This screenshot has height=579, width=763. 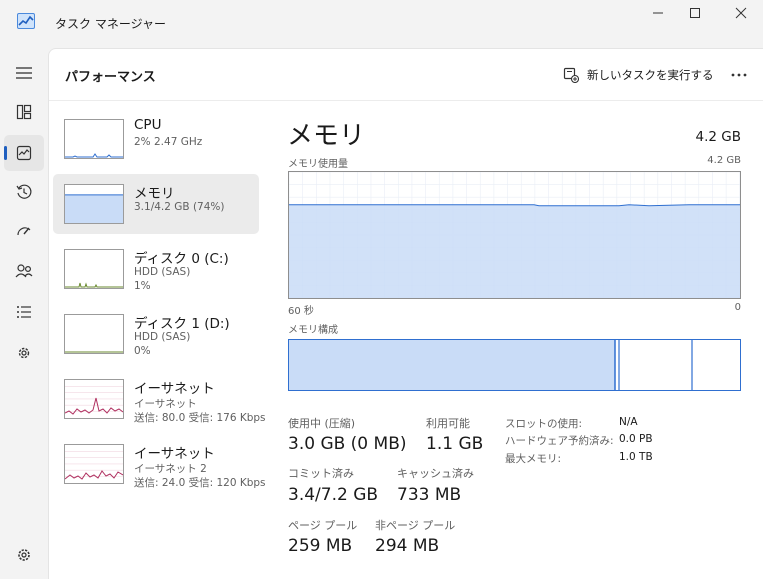 I want to click on stat-committed-label: コミット済み, so click(x=321, y=473).